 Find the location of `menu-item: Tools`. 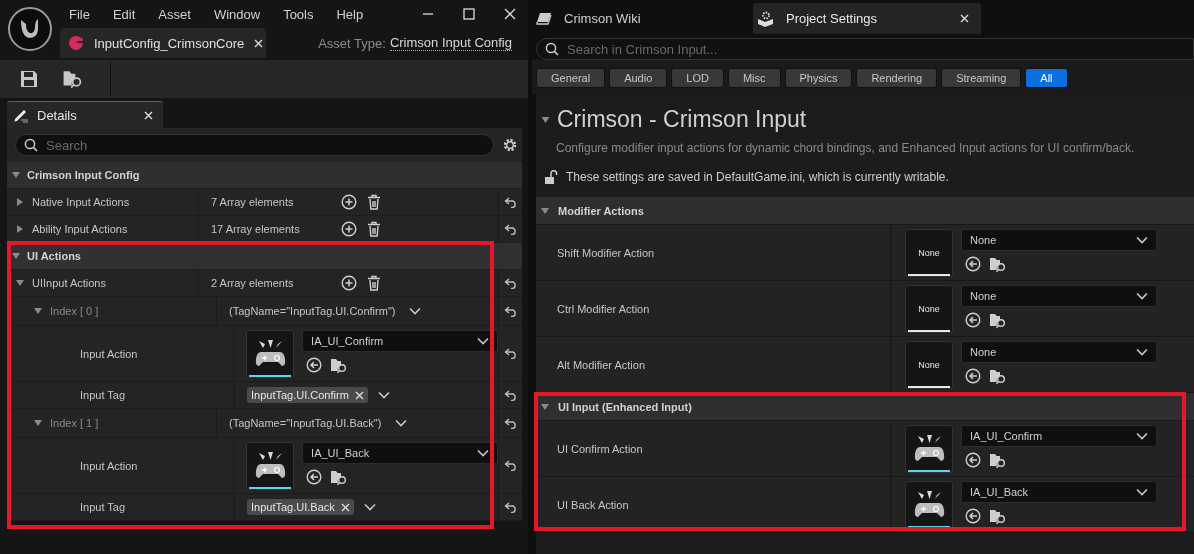

menu-item: Tools is located at coordinates (298, 14).